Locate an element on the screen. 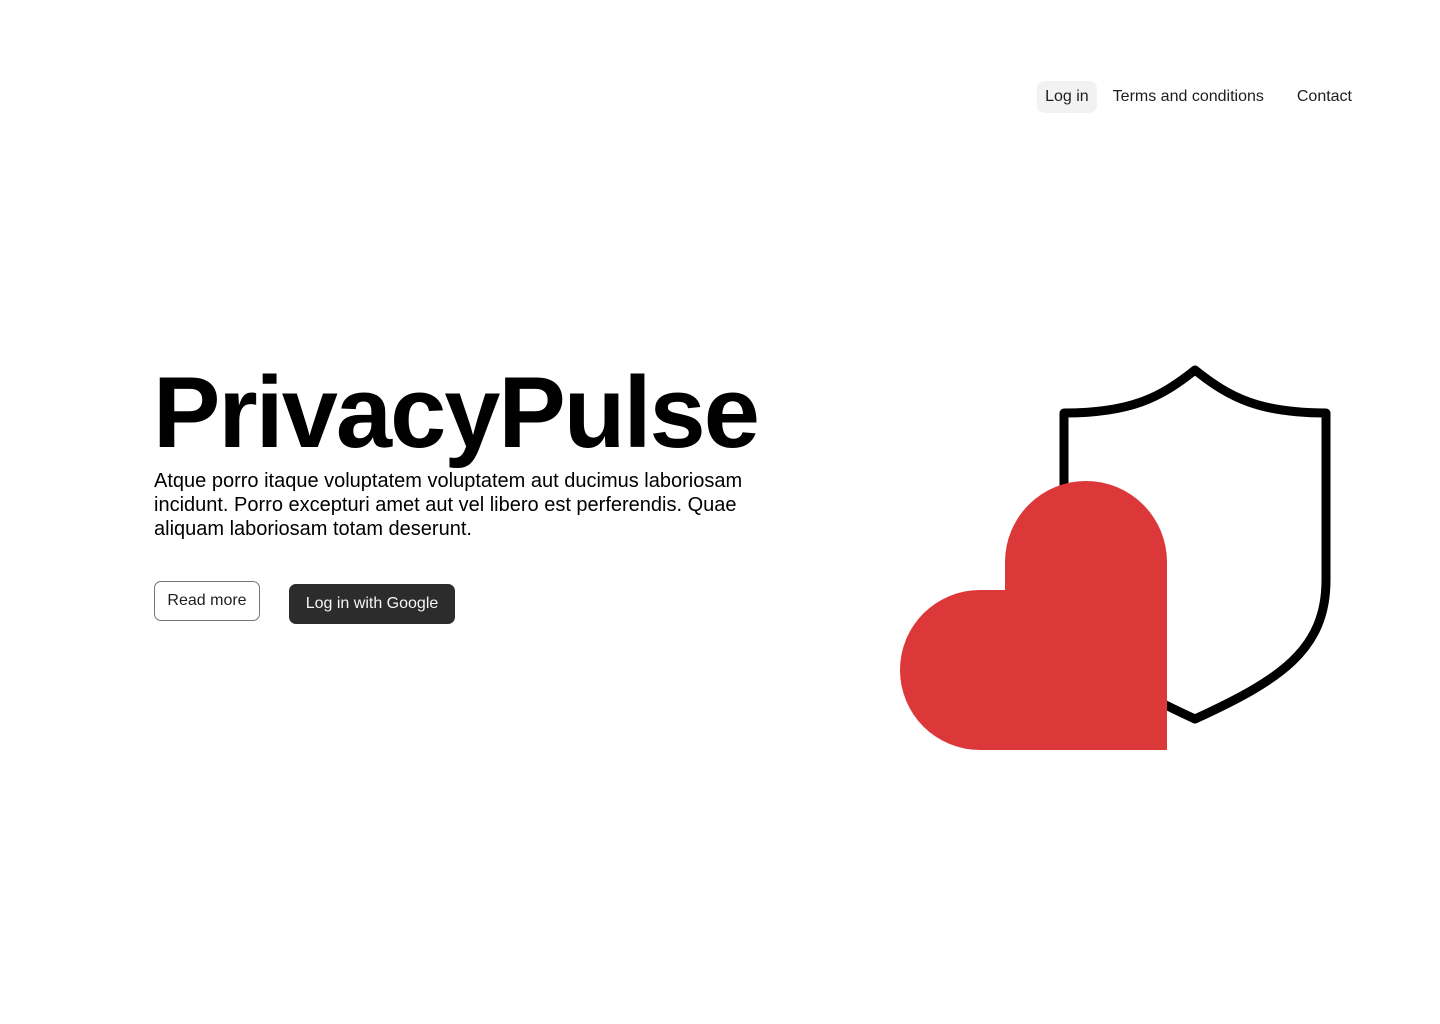 Image resolution: width=1440 pixels, height=1024 pixels. nav-login-link: Log in is located at coordinates (1067, 97).